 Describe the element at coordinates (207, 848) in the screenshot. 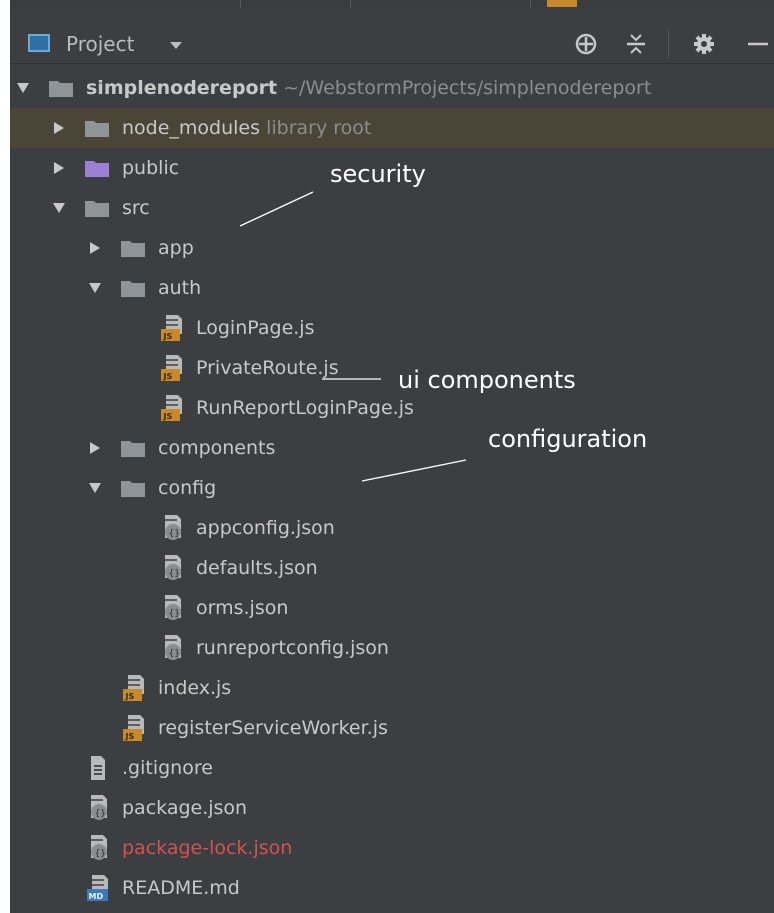

I see `modified-file-label: package-lock.json` at that location.